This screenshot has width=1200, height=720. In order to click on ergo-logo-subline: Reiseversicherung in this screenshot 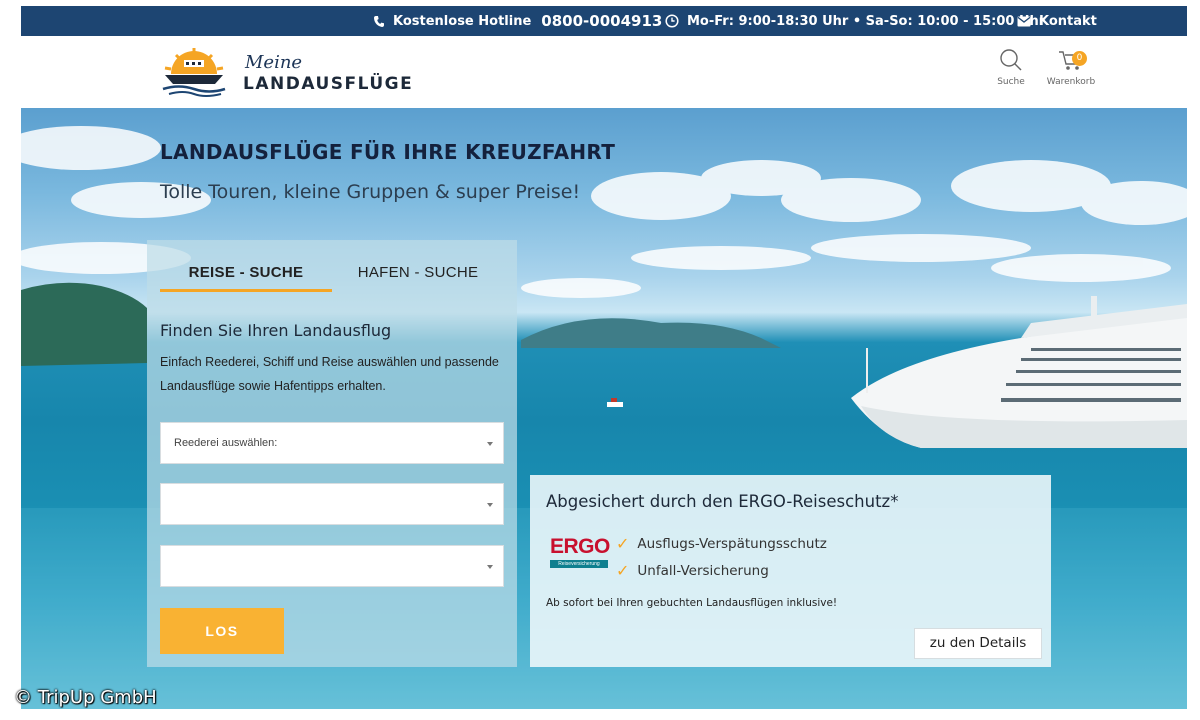, I will do `click(579, 564)`.